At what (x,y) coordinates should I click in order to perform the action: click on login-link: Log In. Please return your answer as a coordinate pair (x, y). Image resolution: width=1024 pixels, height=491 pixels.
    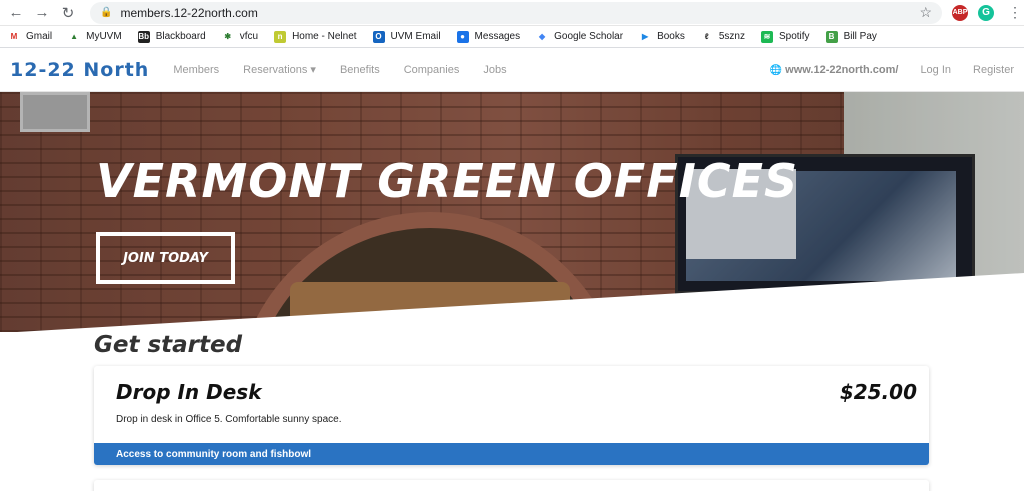
    Looking at the image, I should click on (935, 70).